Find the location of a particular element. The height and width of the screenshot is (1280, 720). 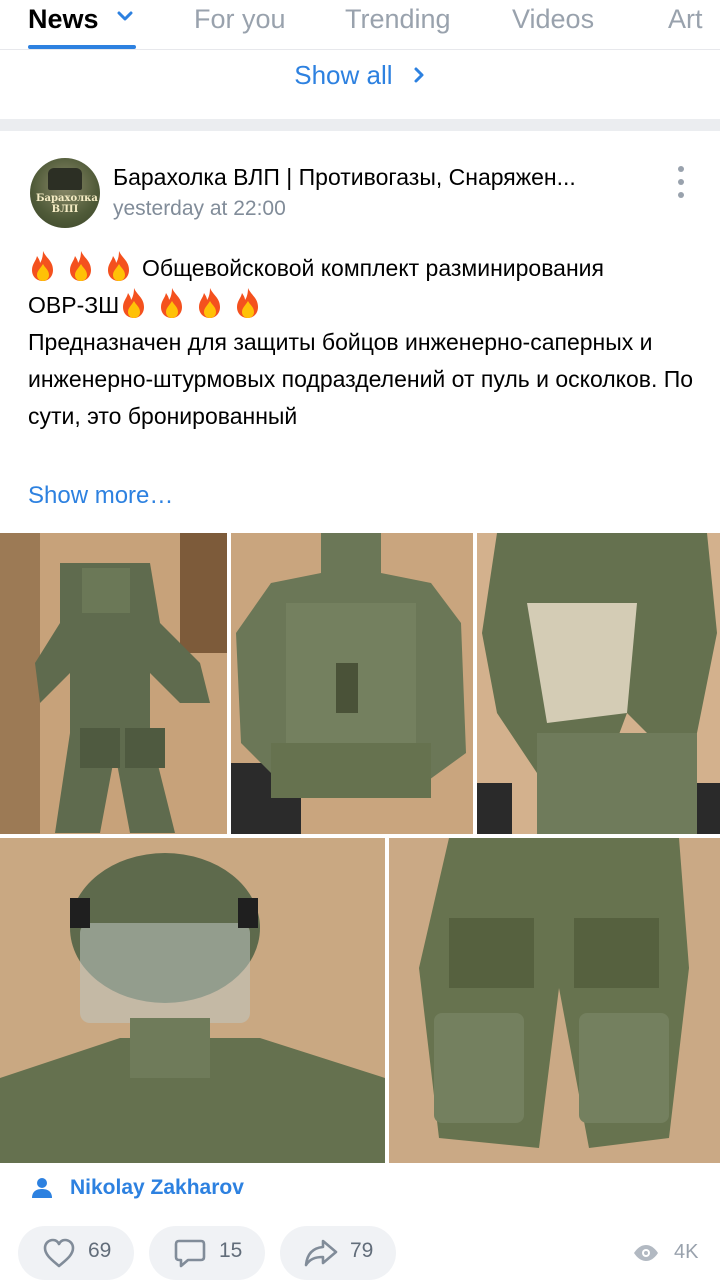

tab-art: Art is located at coordinates (685, 19).